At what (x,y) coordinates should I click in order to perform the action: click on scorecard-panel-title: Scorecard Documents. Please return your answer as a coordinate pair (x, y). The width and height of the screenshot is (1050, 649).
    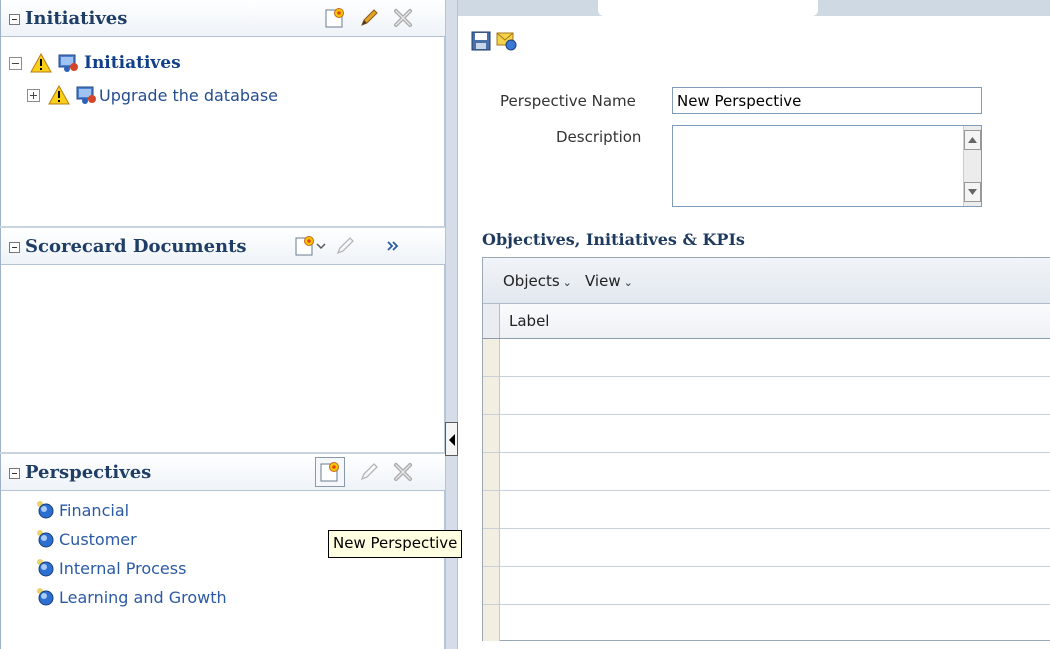
    Looking at the image, I should click on (128, 246).